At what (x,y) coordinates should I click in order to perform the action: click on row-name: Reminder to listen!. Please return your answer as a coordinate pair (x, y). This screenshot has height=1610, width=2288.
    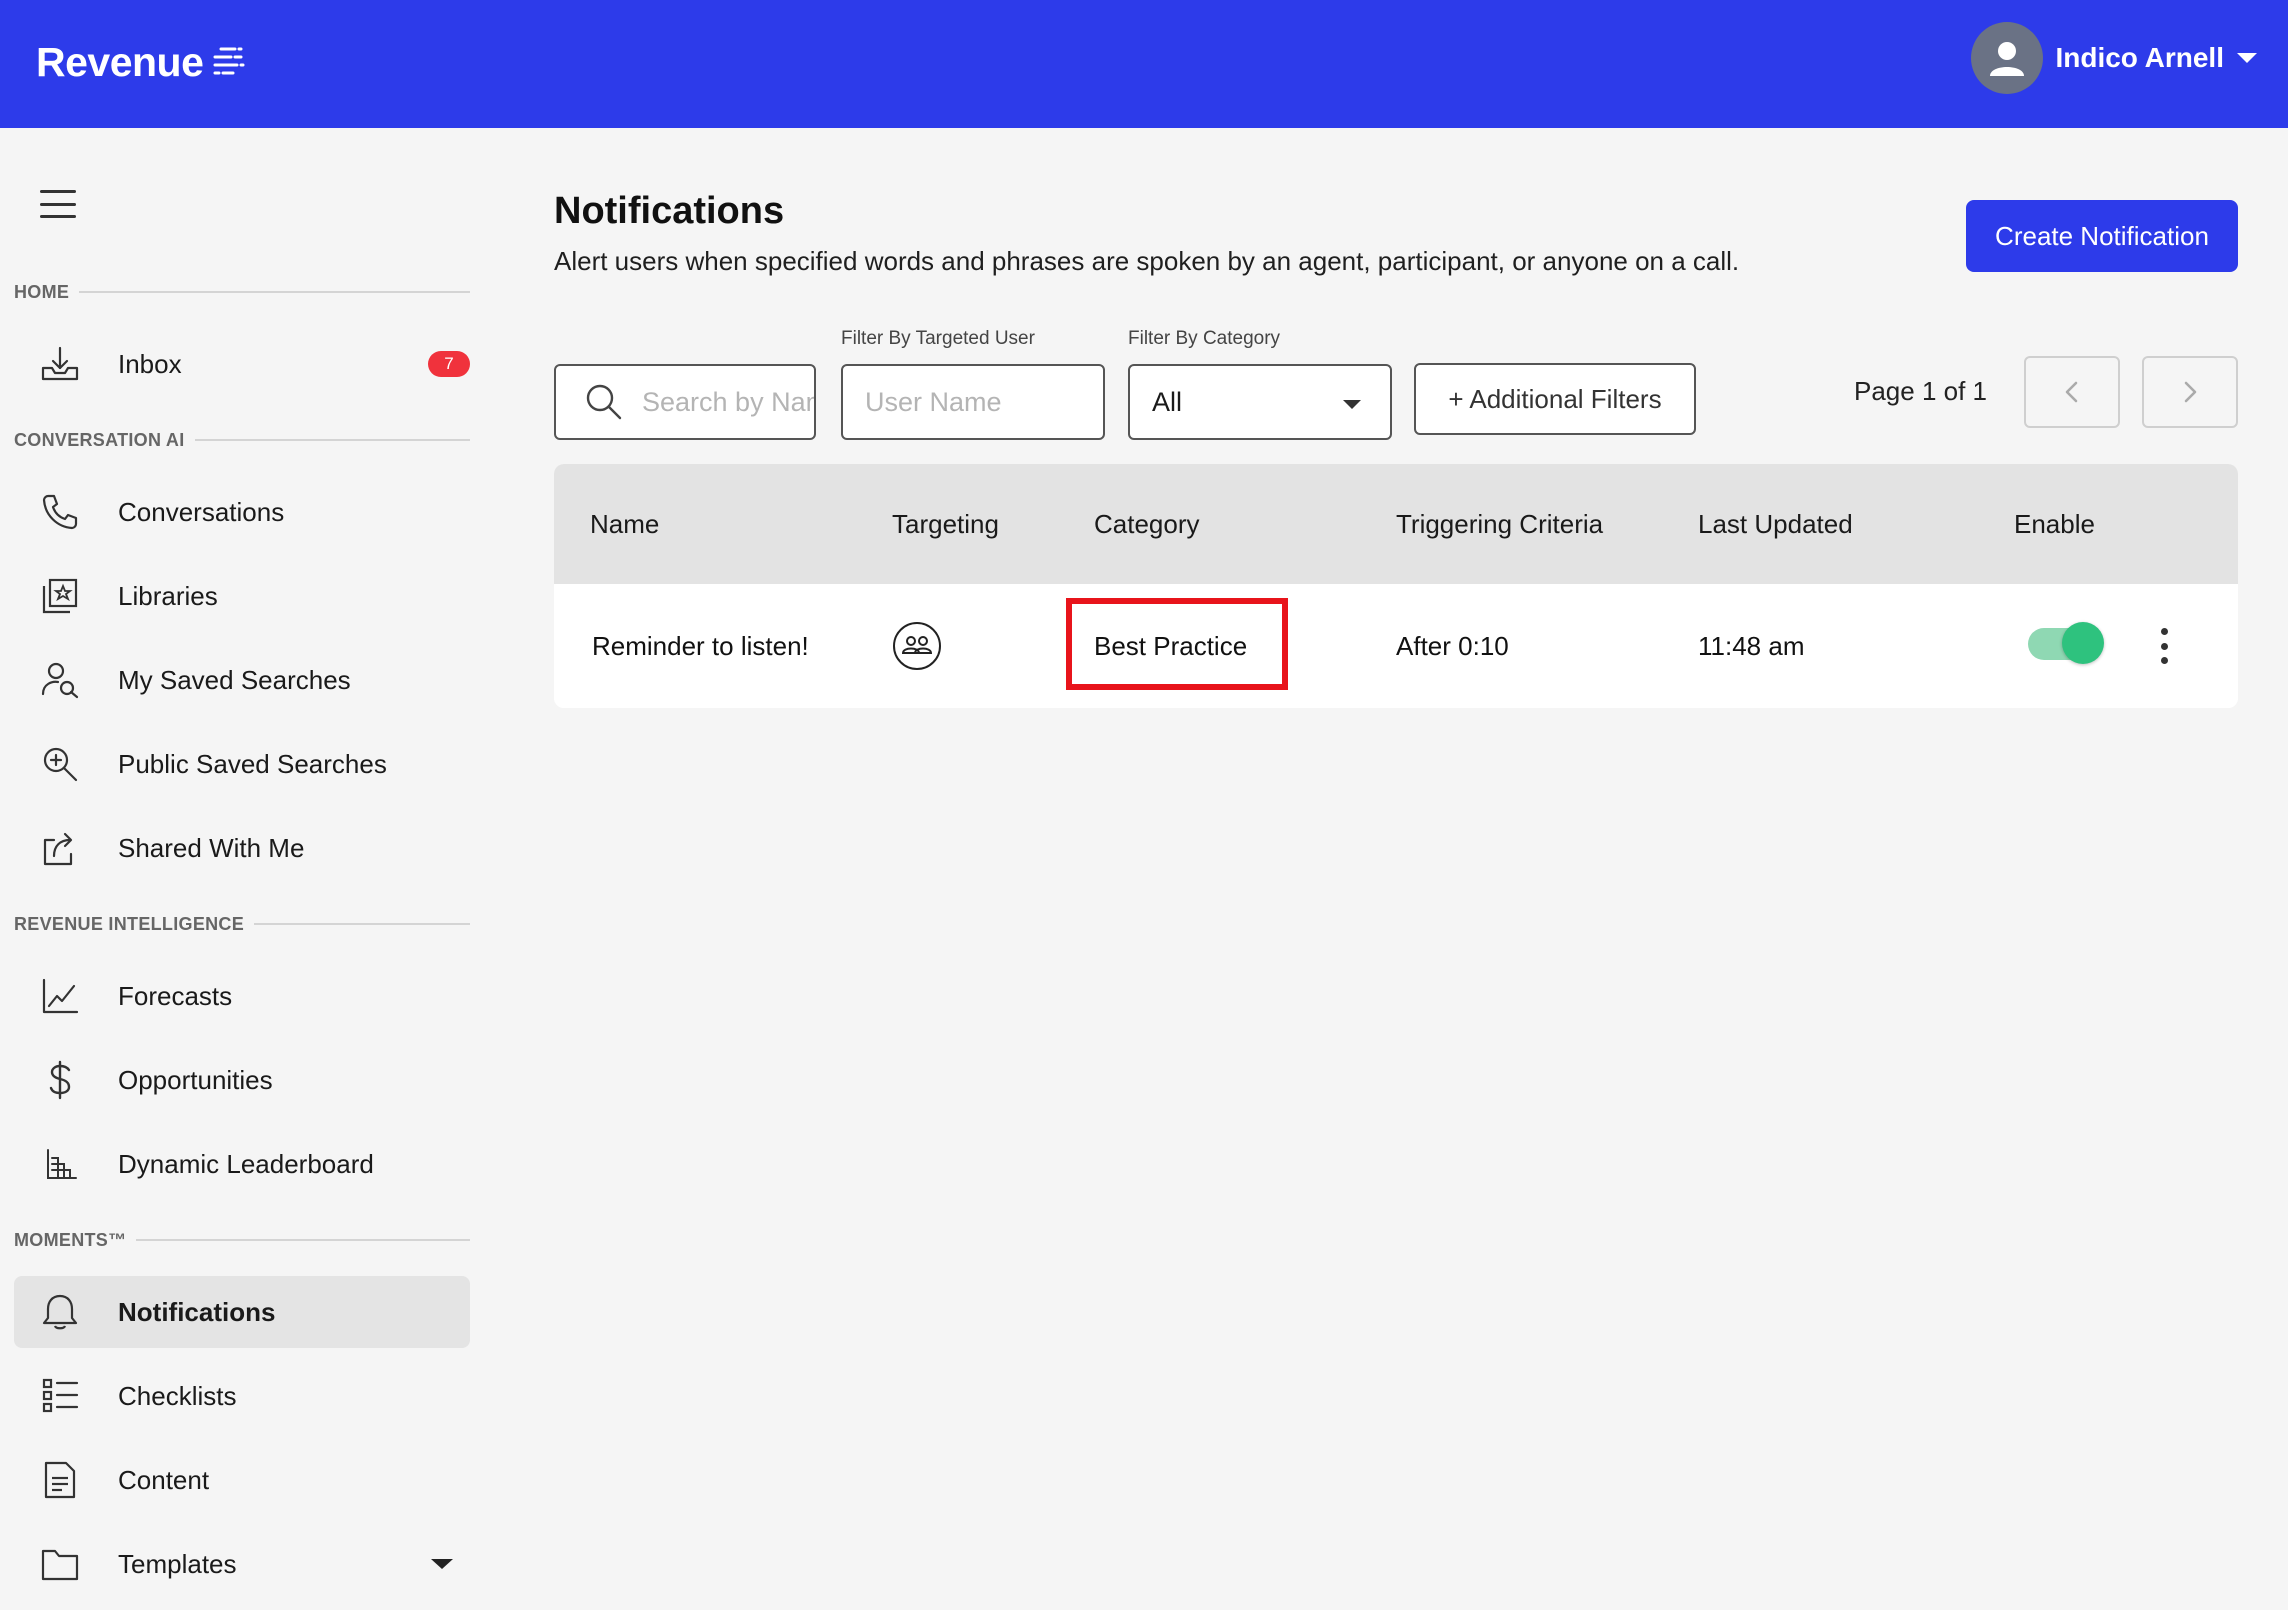
    Looking at the image, I should click on (700, 646).